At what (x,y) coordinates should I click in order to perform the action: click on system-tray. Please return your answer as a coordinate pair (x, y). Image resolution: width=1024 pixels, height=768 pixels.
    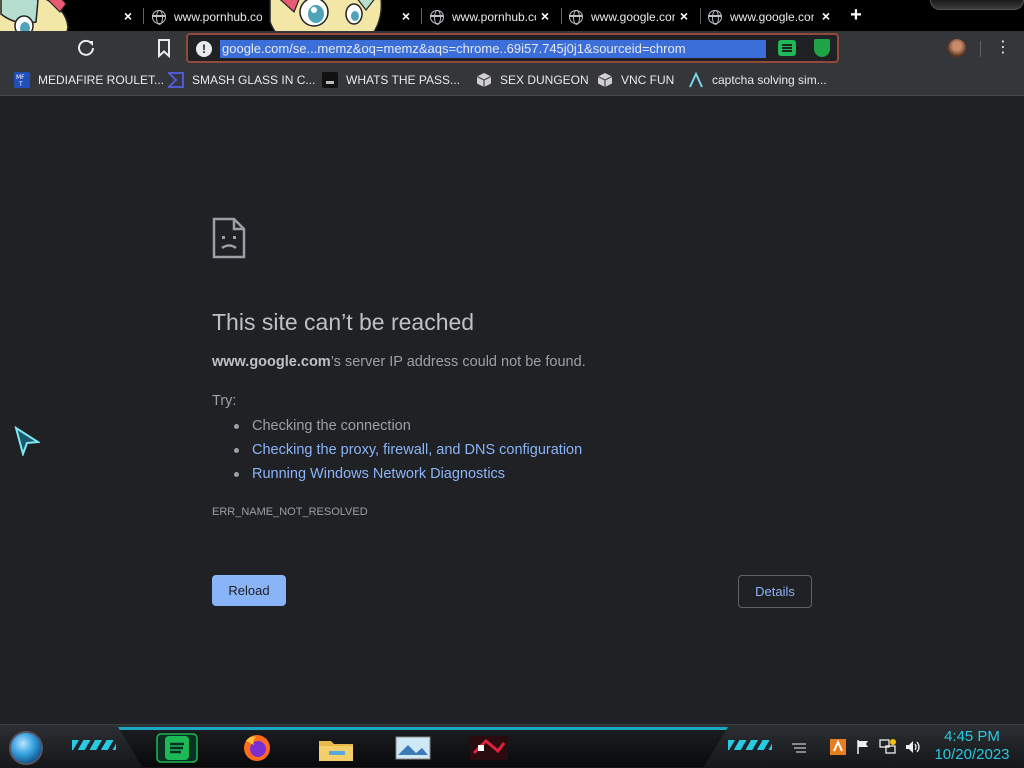
    Looking at the image, I should click on (859, 747).